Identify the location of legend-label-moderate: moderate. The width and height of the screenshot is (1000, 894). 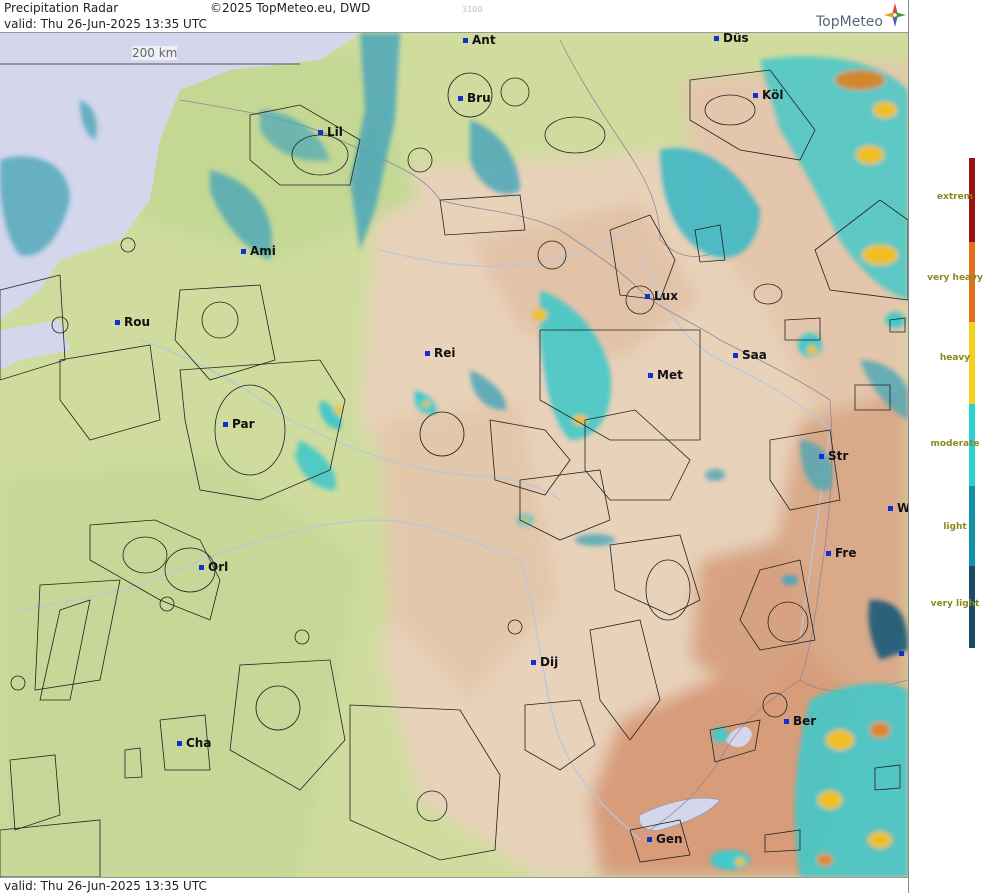
(955, 444).